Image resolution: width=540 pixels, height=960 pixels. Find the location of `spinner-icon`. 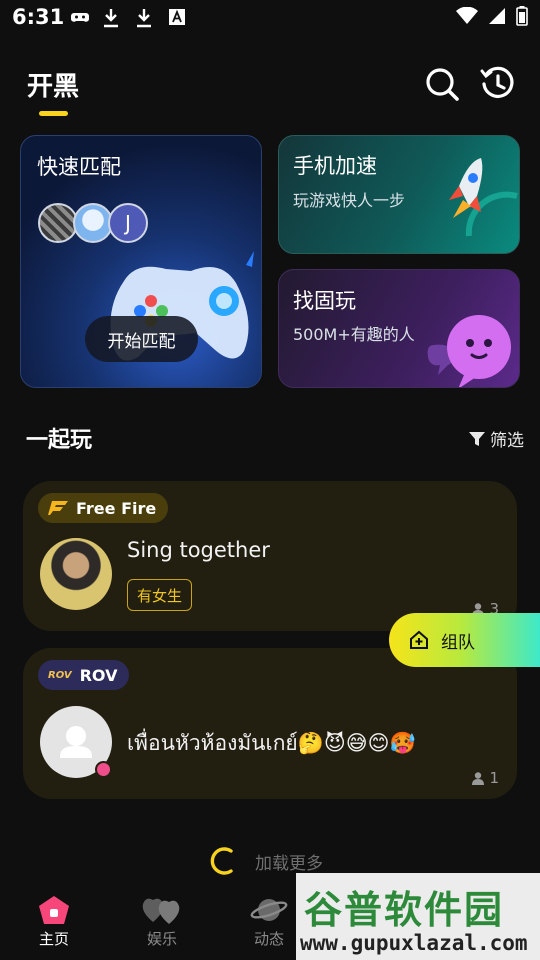

spinner-icon is located at coordinates (221, 861).